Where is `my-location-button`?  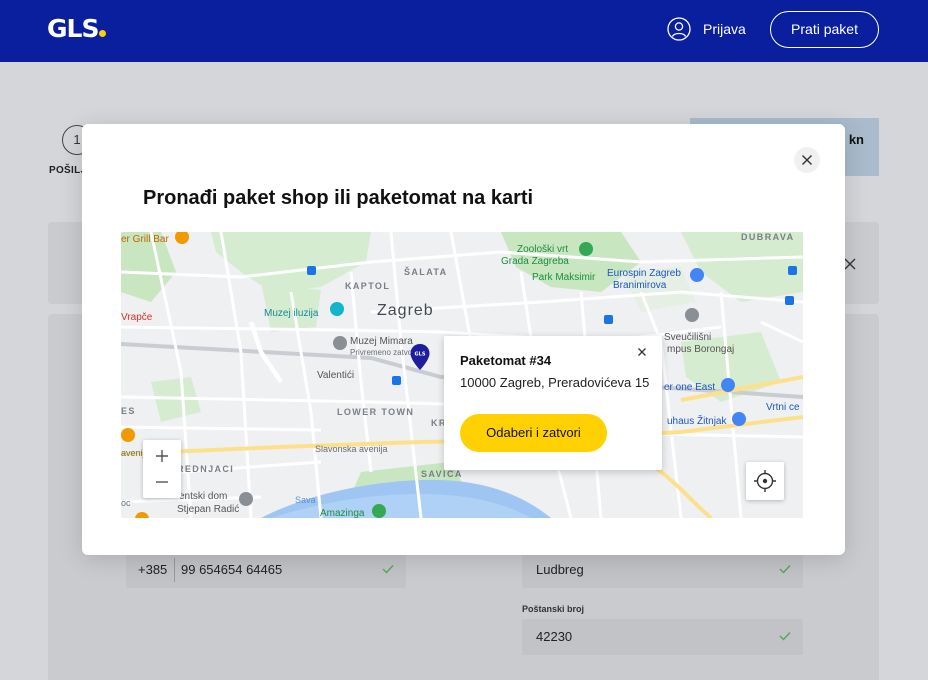
my-location-button is located at coordinates (765, 481).